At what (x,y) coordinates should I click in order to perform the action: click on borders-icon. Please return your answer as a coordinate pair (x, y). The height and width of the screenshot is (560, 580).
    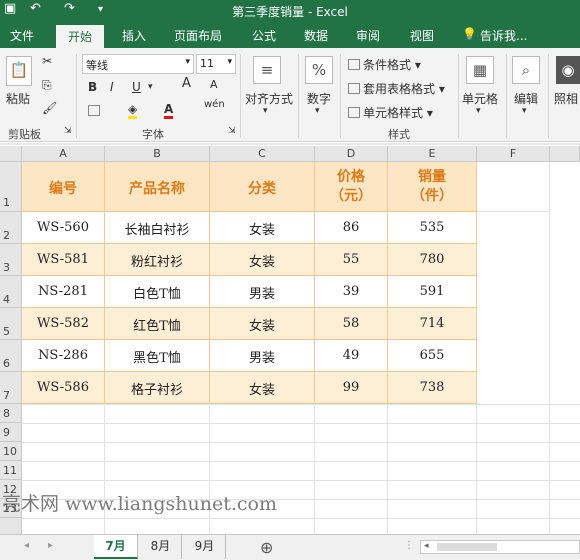
    Looking at the image, I should click on (95, 111).